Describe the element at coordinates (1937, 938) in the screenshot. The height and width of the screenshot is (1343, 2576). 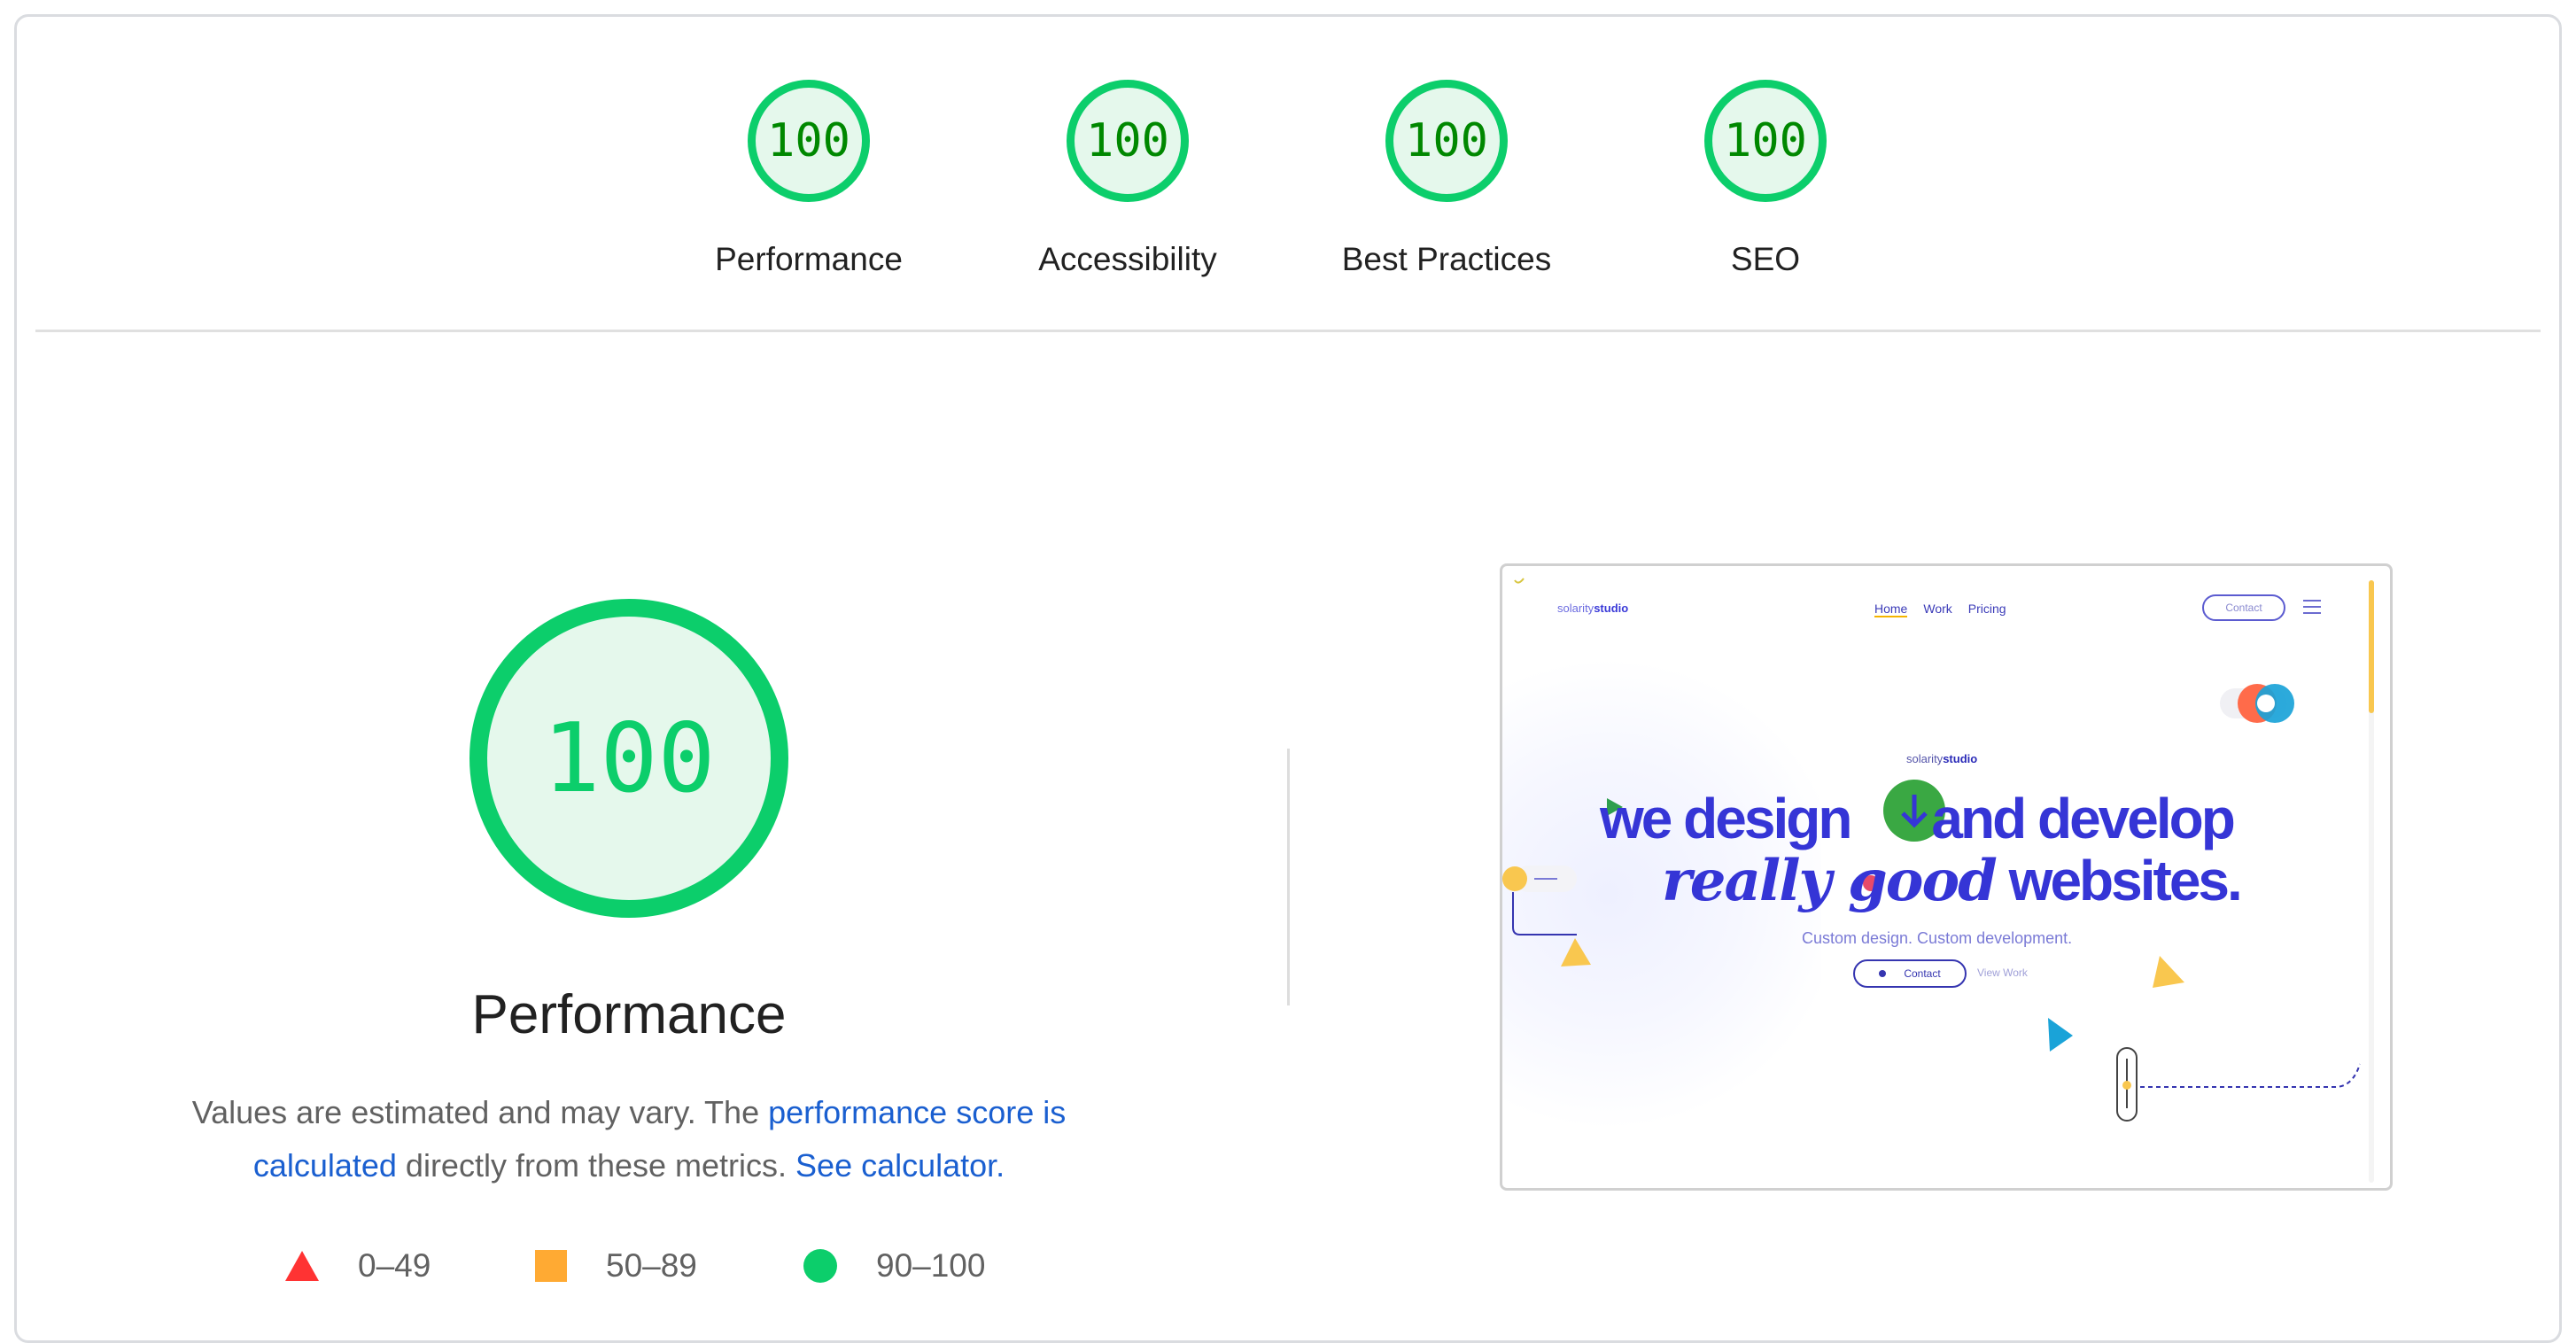
I see `hero-tagline: Custom design. Custom development.` at that location.